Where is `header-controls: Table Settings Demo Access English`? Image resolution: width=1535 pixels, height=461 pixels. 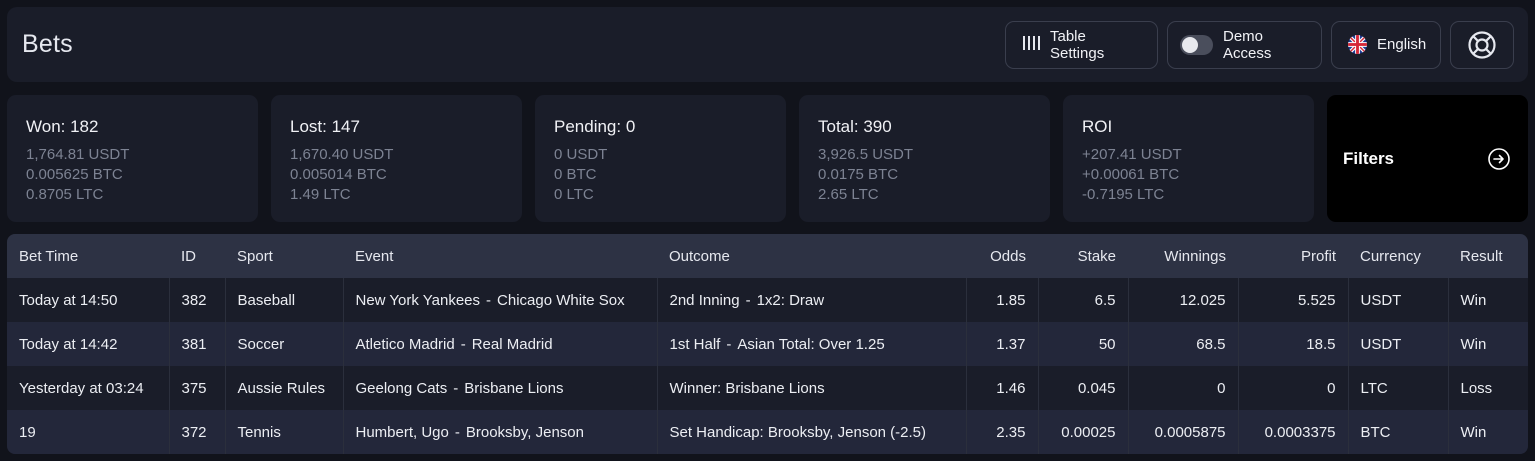
header-controls: Table Settings Demo Access English is located at coordinates (1259, 44).